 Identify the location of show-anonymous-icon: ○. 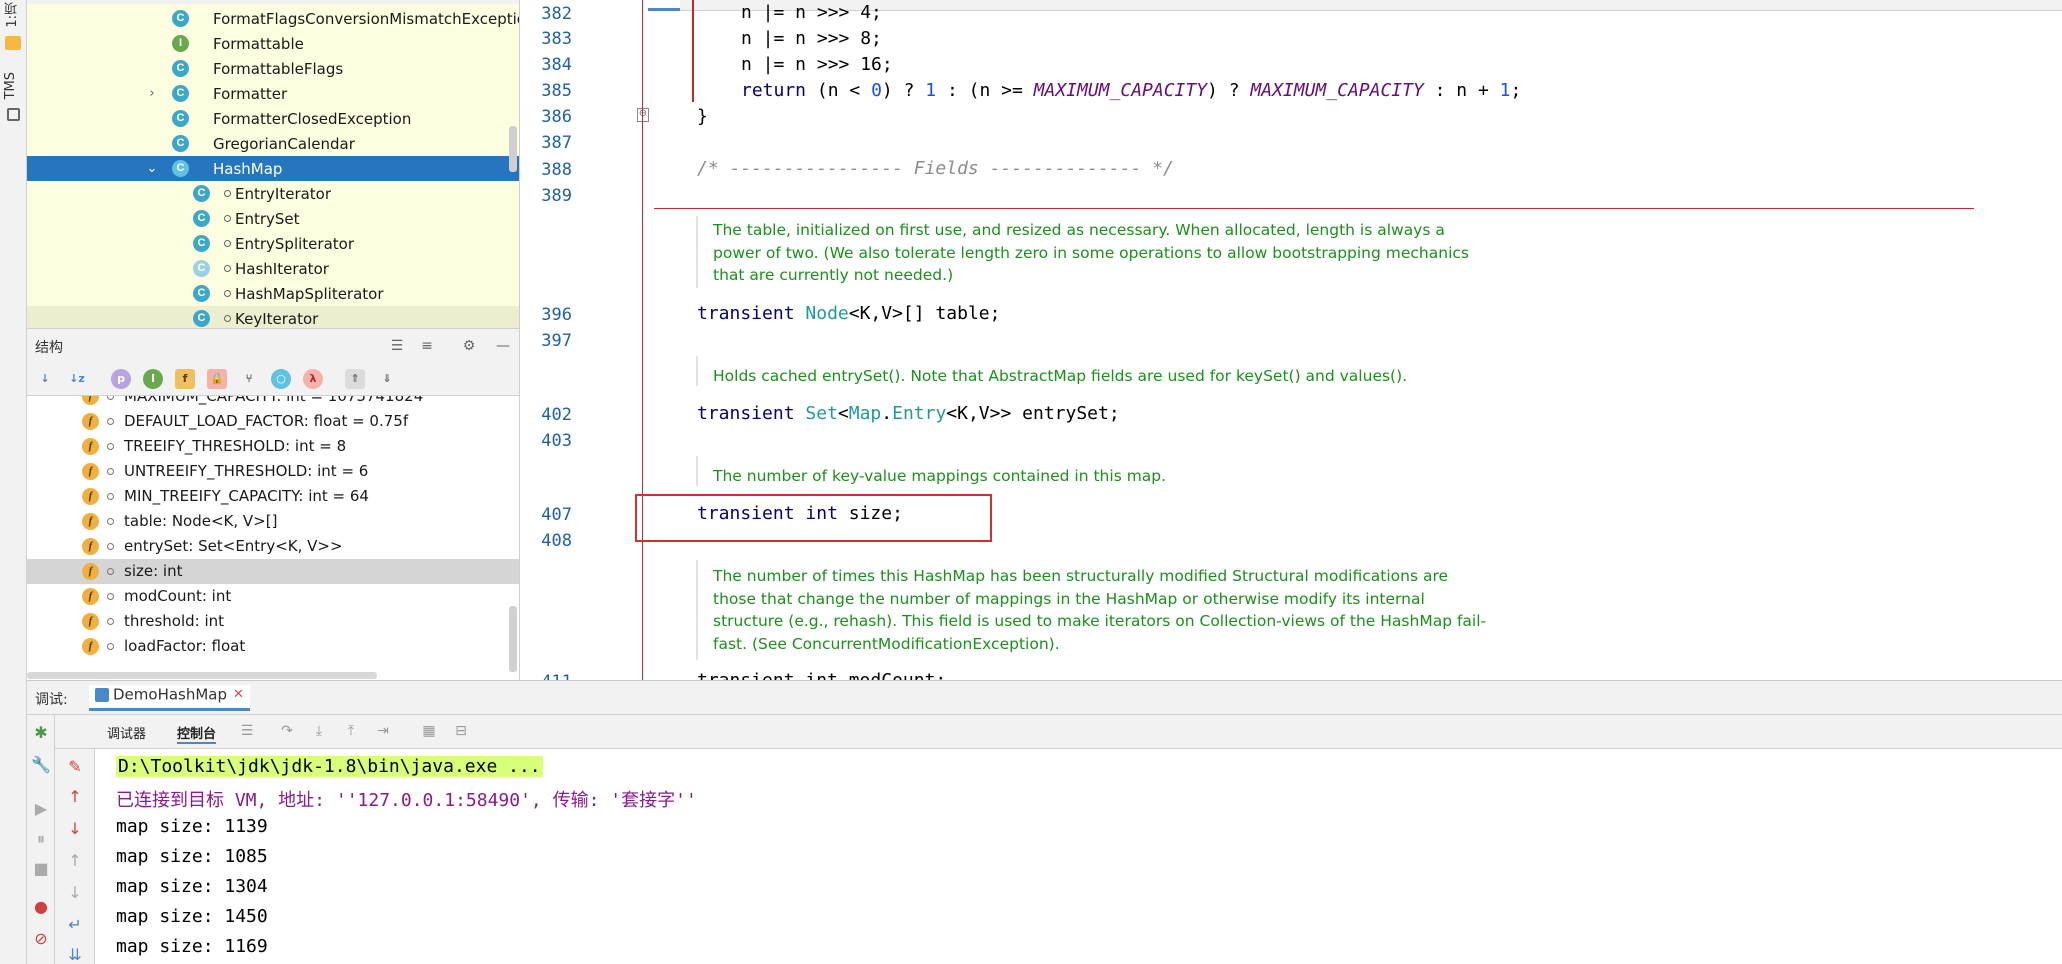
(281, 379).